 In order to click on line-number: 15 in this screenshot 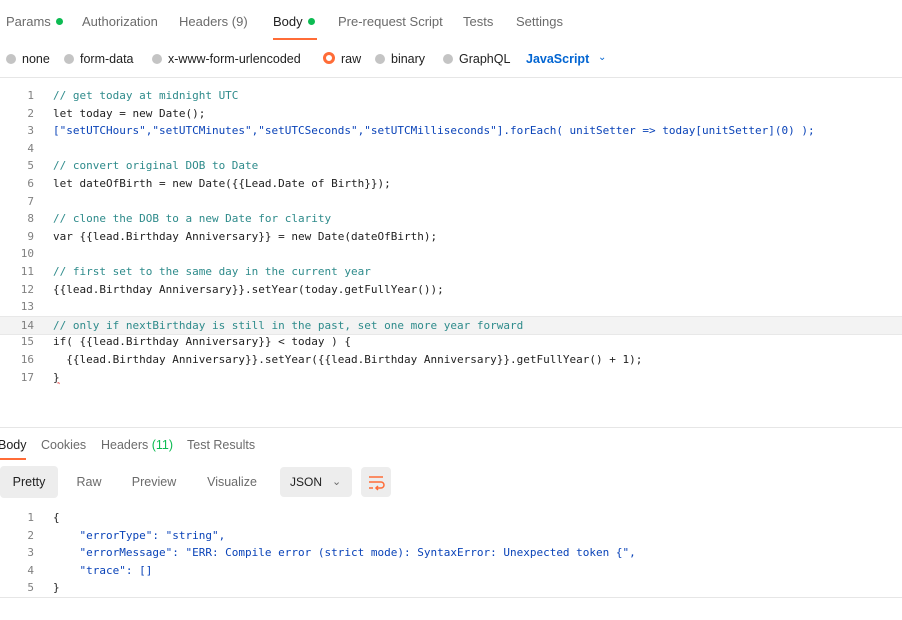, I will do `click(27, 342)`.